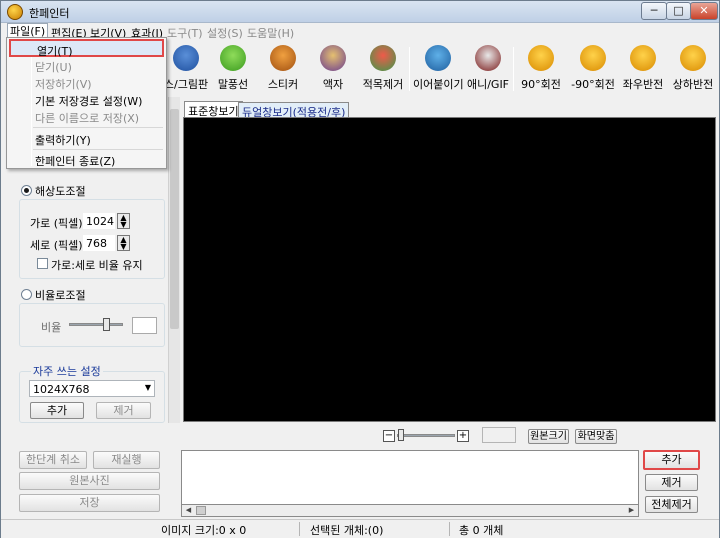 The width and height of the screenshot is (720, 538). Describe the element at coordinates (147, 387) in the screenshot. I see `chevron-down-icon: ▼` at that location.